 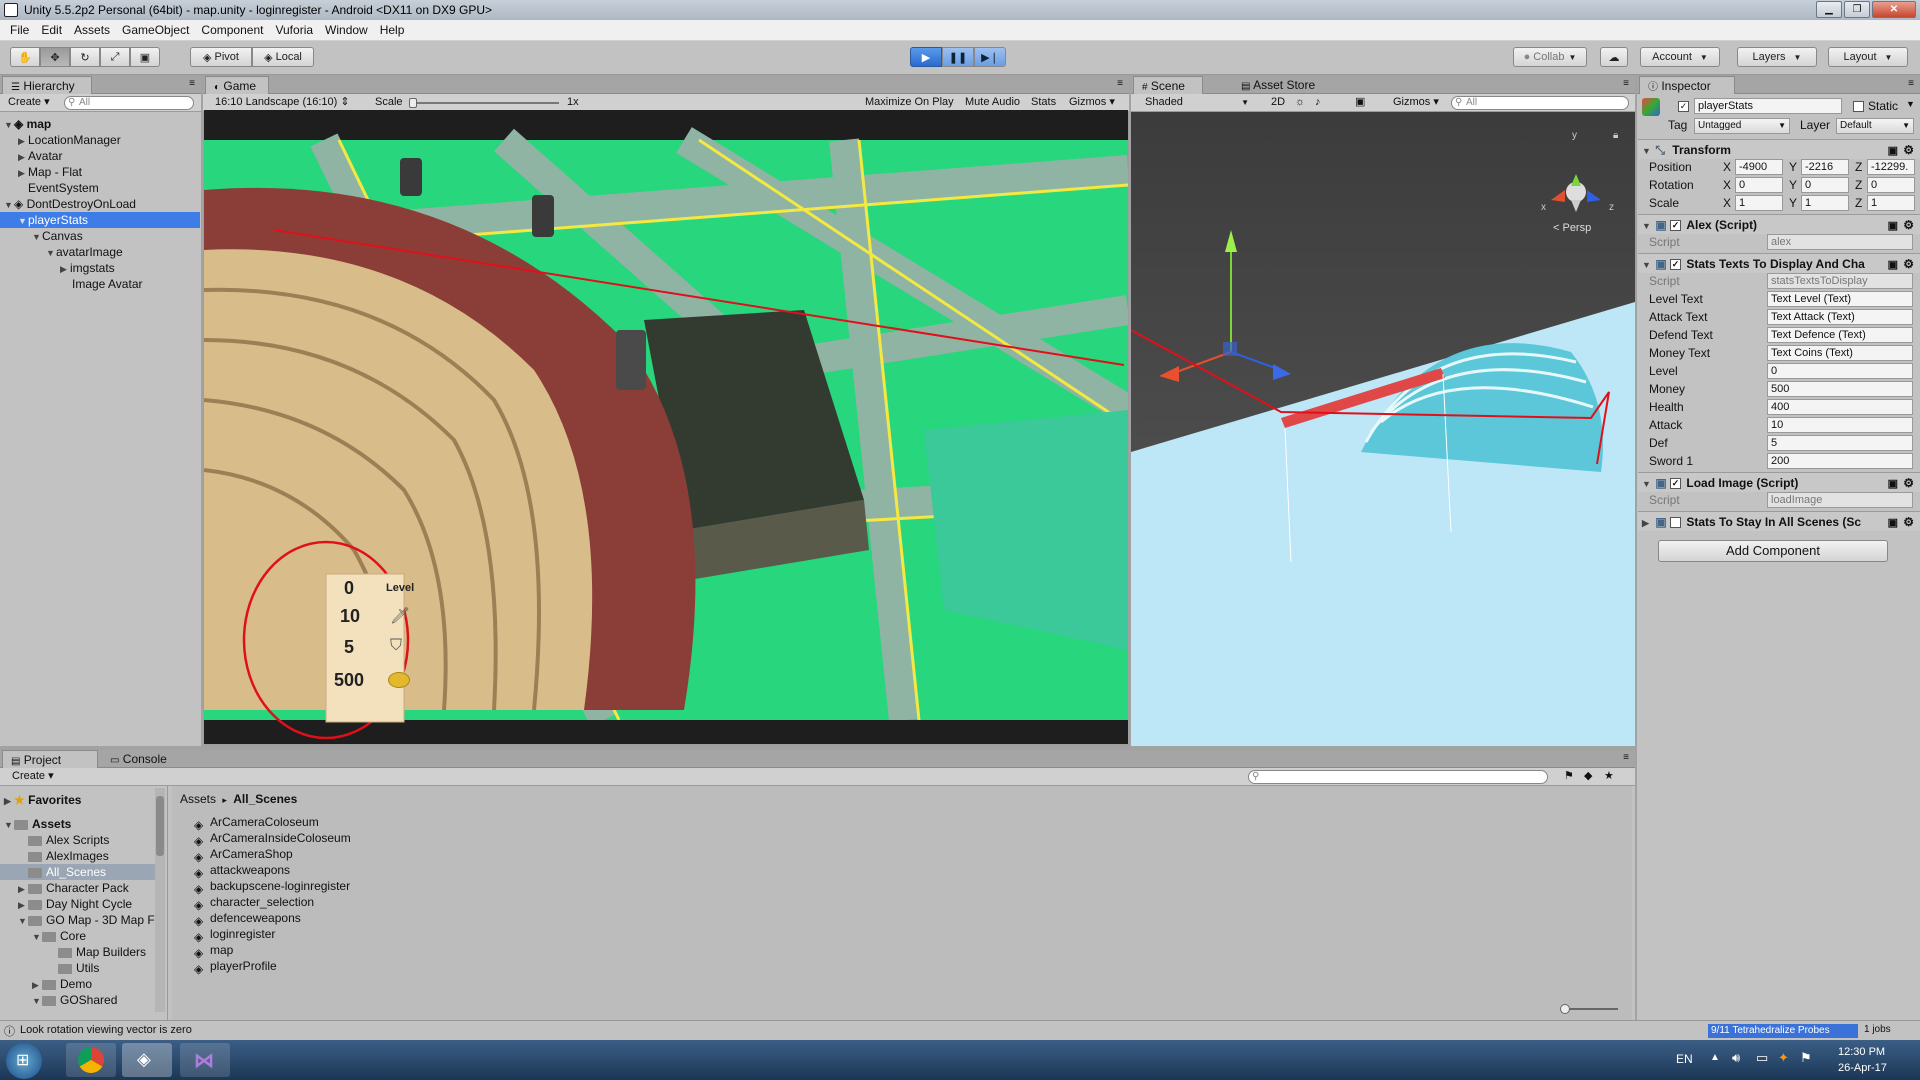 What do you see at coordinates (73, 888) in the screenshot?
I see `folder-character-pack: ▶ Character Pack` at bounding box center [73, 888].